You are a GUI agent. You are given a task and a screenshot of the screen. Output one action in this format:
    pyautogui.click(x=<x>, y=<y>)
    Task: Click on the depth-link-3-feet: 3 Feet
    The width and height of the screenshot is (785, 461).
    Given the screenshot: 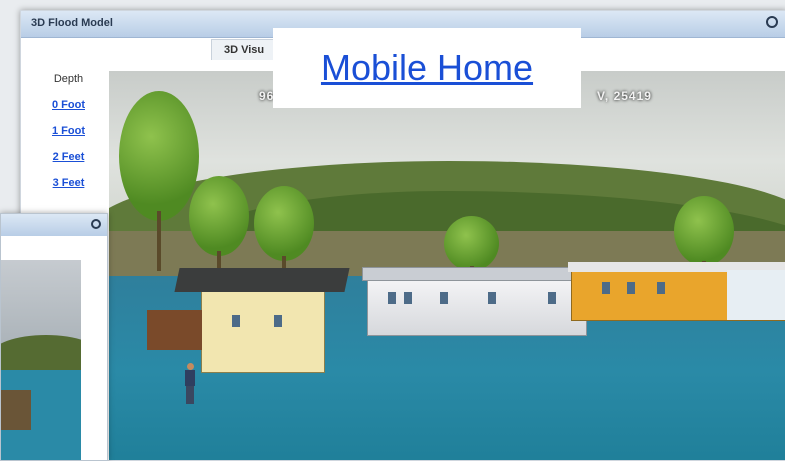 What is the action you would take?
    pyautogui.click(x=68, y=183)
    